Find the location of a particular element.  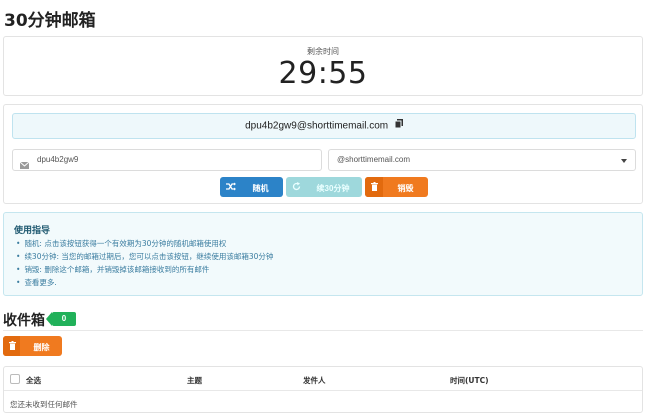

random-button: 随机 is located at coordinates (251, 187).